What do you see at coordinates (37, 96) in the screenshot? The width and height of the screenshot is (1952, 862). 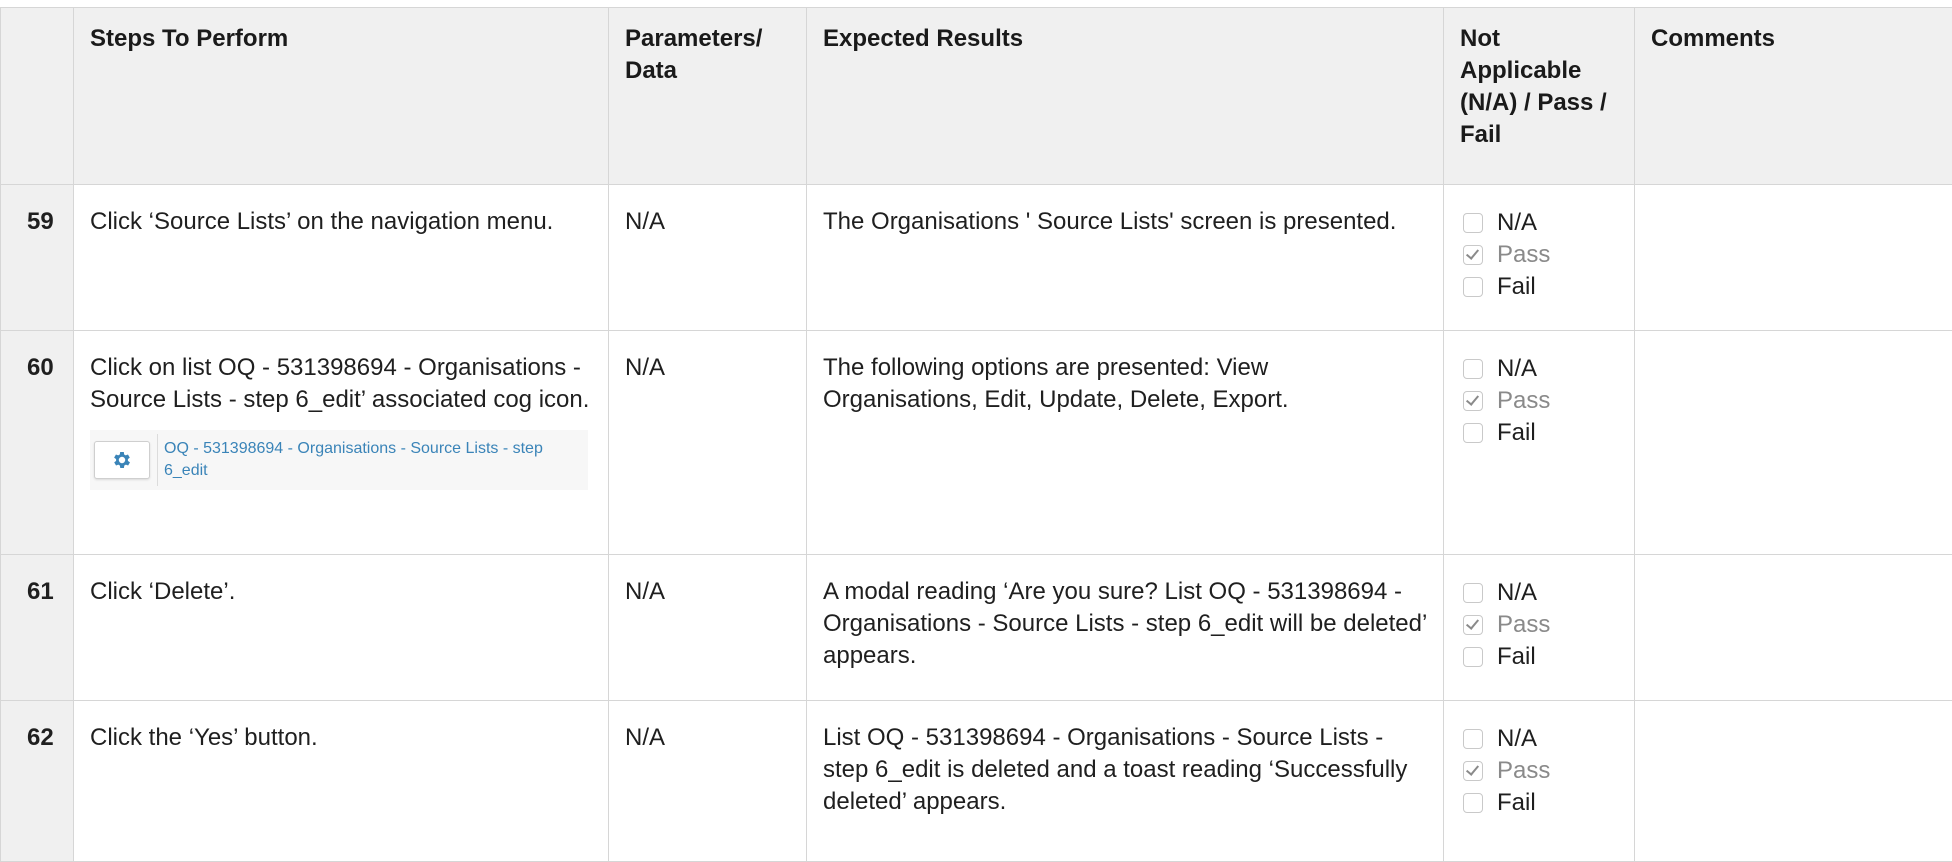 I see `header-step-number` at bounding box center [37, 96].